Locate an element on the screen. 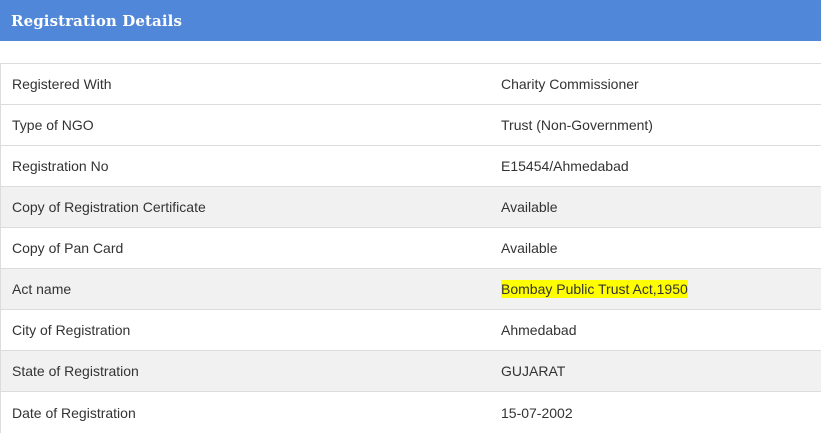  section-header: Registration Details is located at coordinates (410, 20).